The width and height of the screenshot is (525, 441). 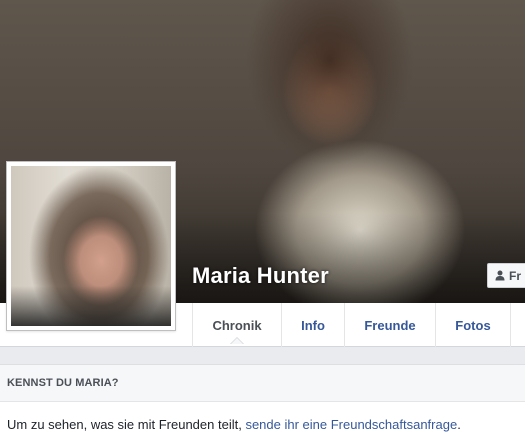 I want to click on tab-info: Info, so click(x=312, y=325).